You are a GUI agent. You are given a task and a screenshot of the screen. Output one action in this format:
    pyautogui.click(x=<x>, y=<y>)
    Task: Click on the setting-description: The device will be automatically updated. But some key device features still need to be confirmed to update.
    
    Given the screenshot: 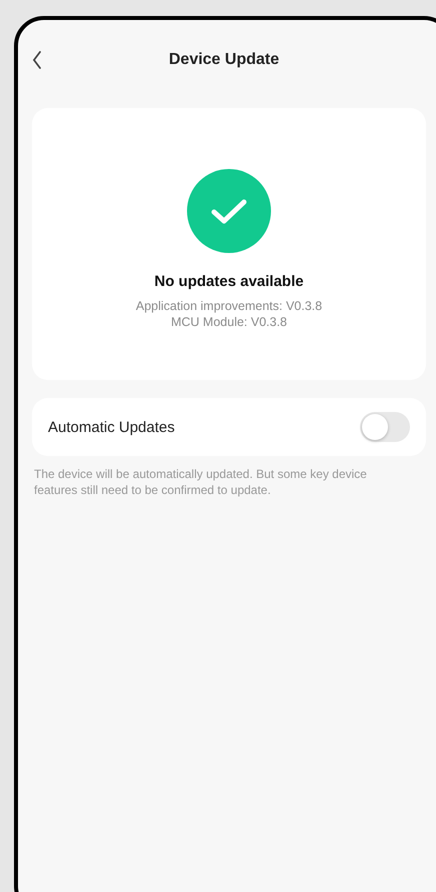 What is the action you would take?
    pyautogui.click(x=201, y=482)
    